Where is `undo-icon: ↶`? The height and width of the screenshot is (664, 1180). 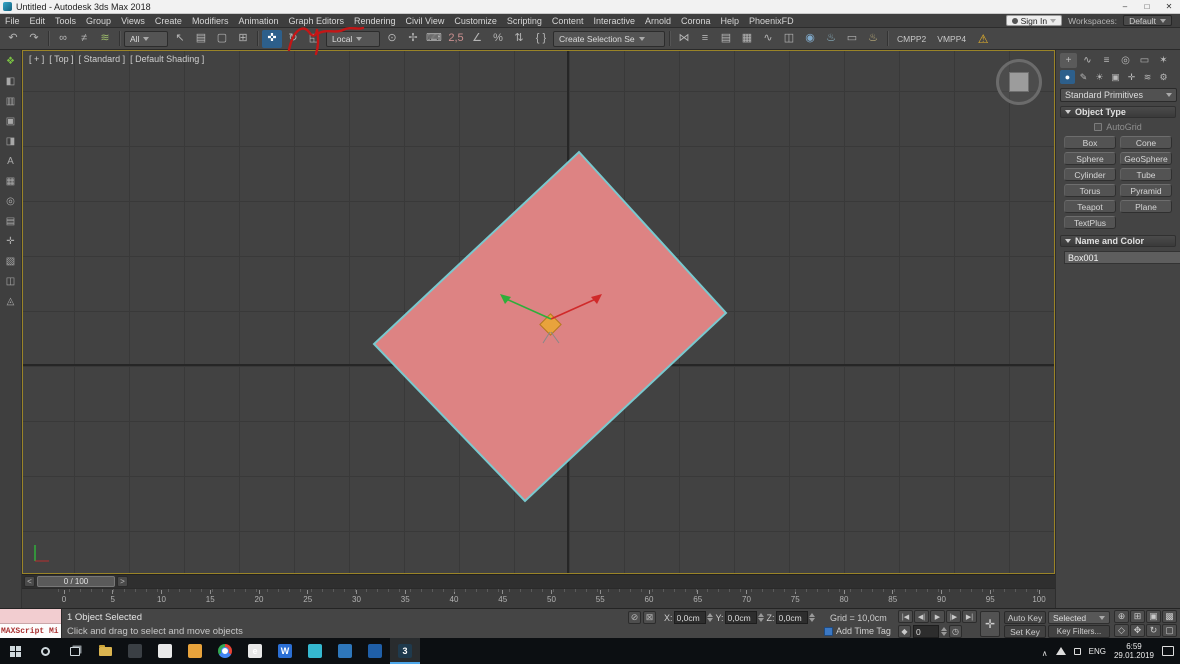
undo-icon: ↶ is located at coordinates (13, 39).